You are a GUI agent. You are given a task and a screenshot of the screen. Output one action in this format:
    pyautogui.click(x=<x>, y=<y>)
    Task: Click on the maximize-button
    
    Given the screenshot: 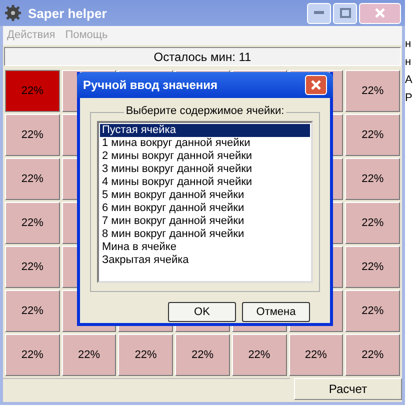 What is the action you would take?
    pyautogui.click(x=345, y=13)
    